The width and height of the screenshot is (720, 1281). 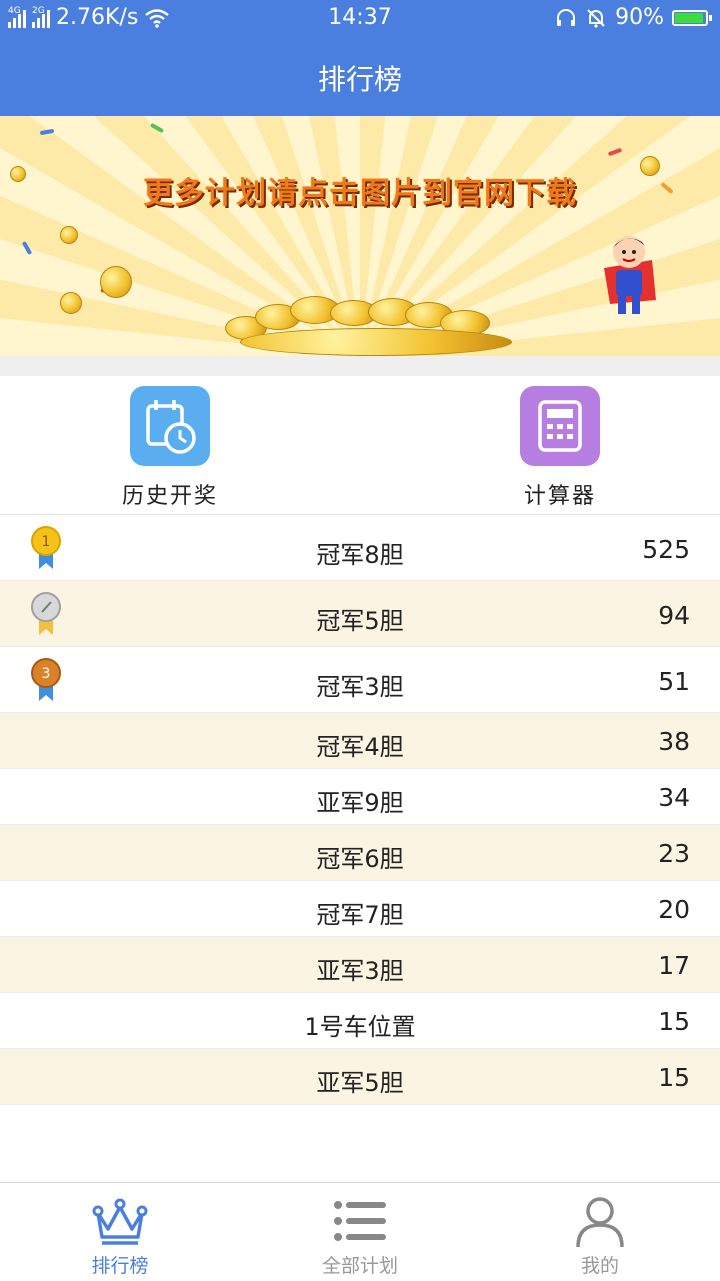 What do you see at coordinates (666, 549) in the screenshot?
I see `ranking-count: 525` at bounding box center [666, 549].